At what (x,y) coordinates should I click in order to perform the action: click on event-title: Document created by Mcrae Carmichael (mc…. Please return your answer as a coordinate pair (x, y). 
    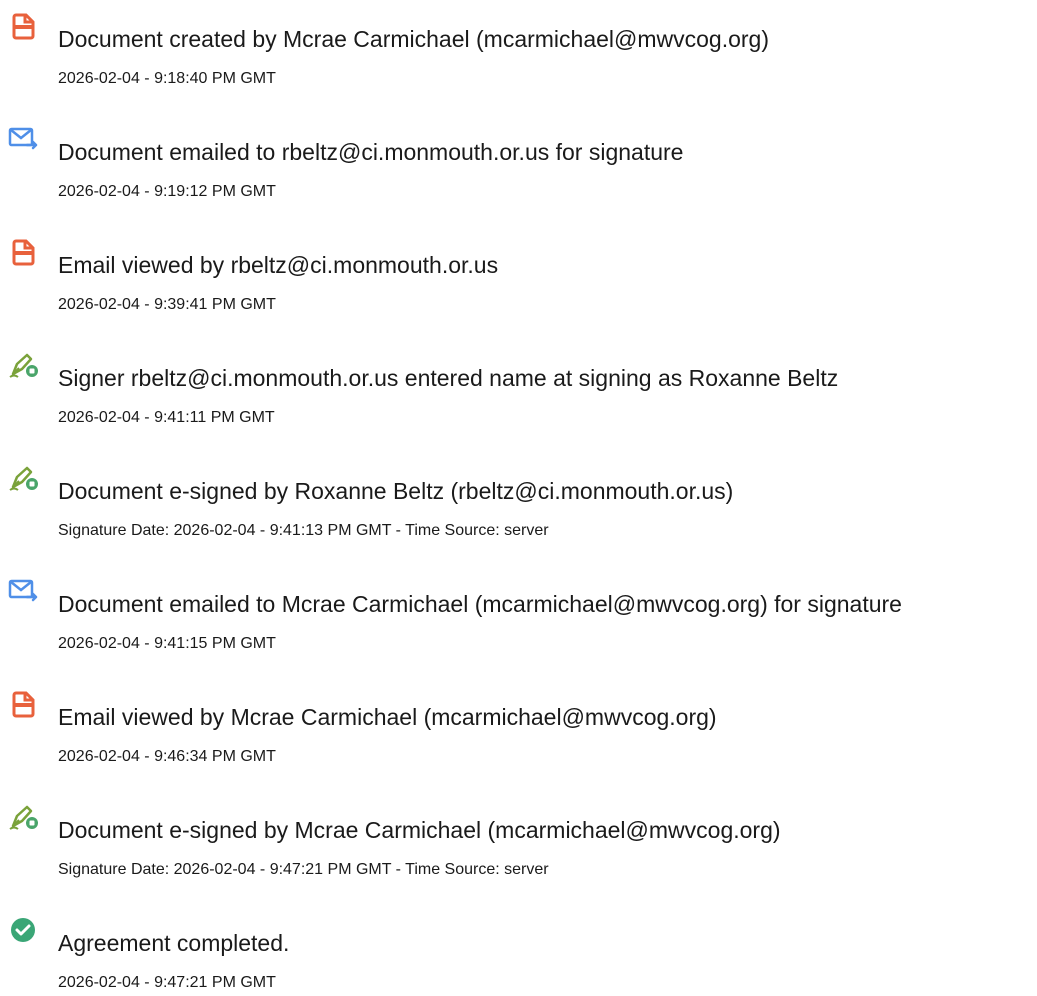
    Looking at the image, I should click on (414, 39).